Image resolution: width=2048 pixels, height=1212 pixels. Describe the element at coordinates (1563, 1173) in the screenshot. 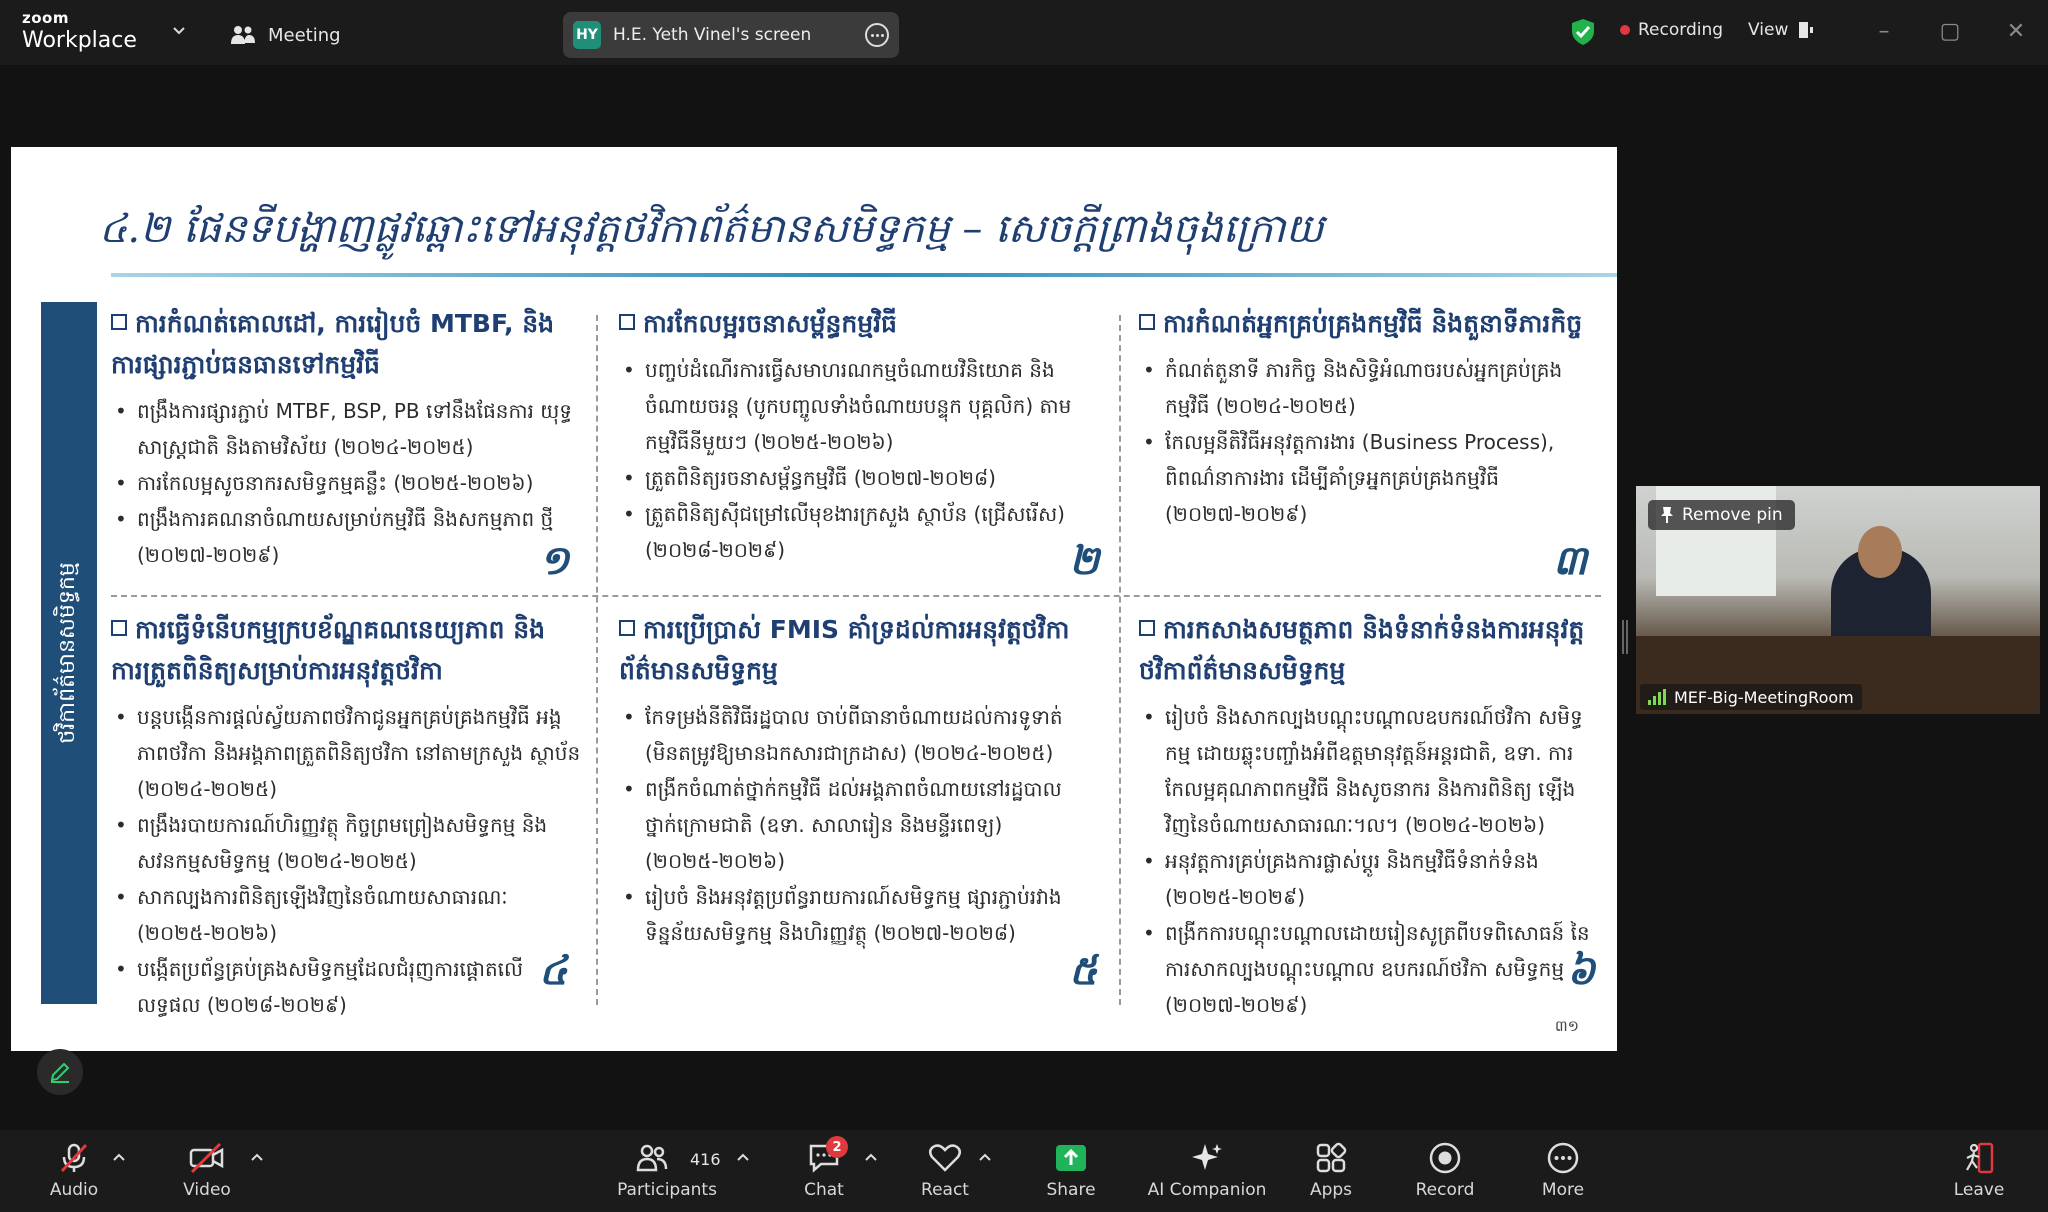

I see `more-button: More` at that location.